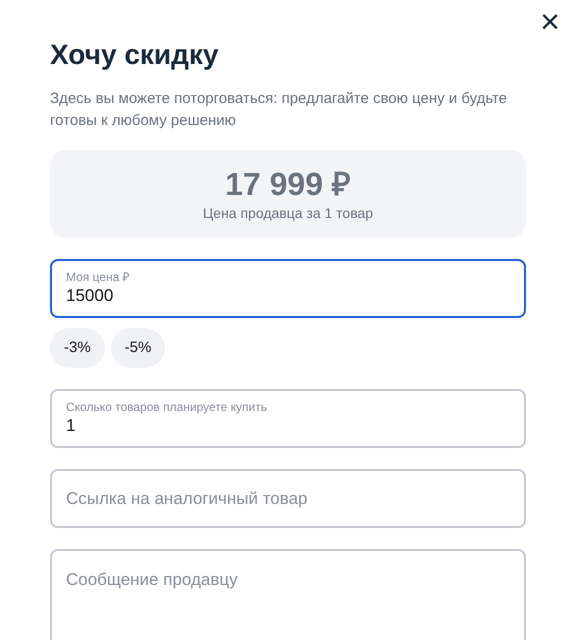 The width and height of the screenshot is (576, 640). Describe the element at coordinates (288, 213) in the screenshot. I see `price-caption: Цена продавца за 1 товар` at that location.